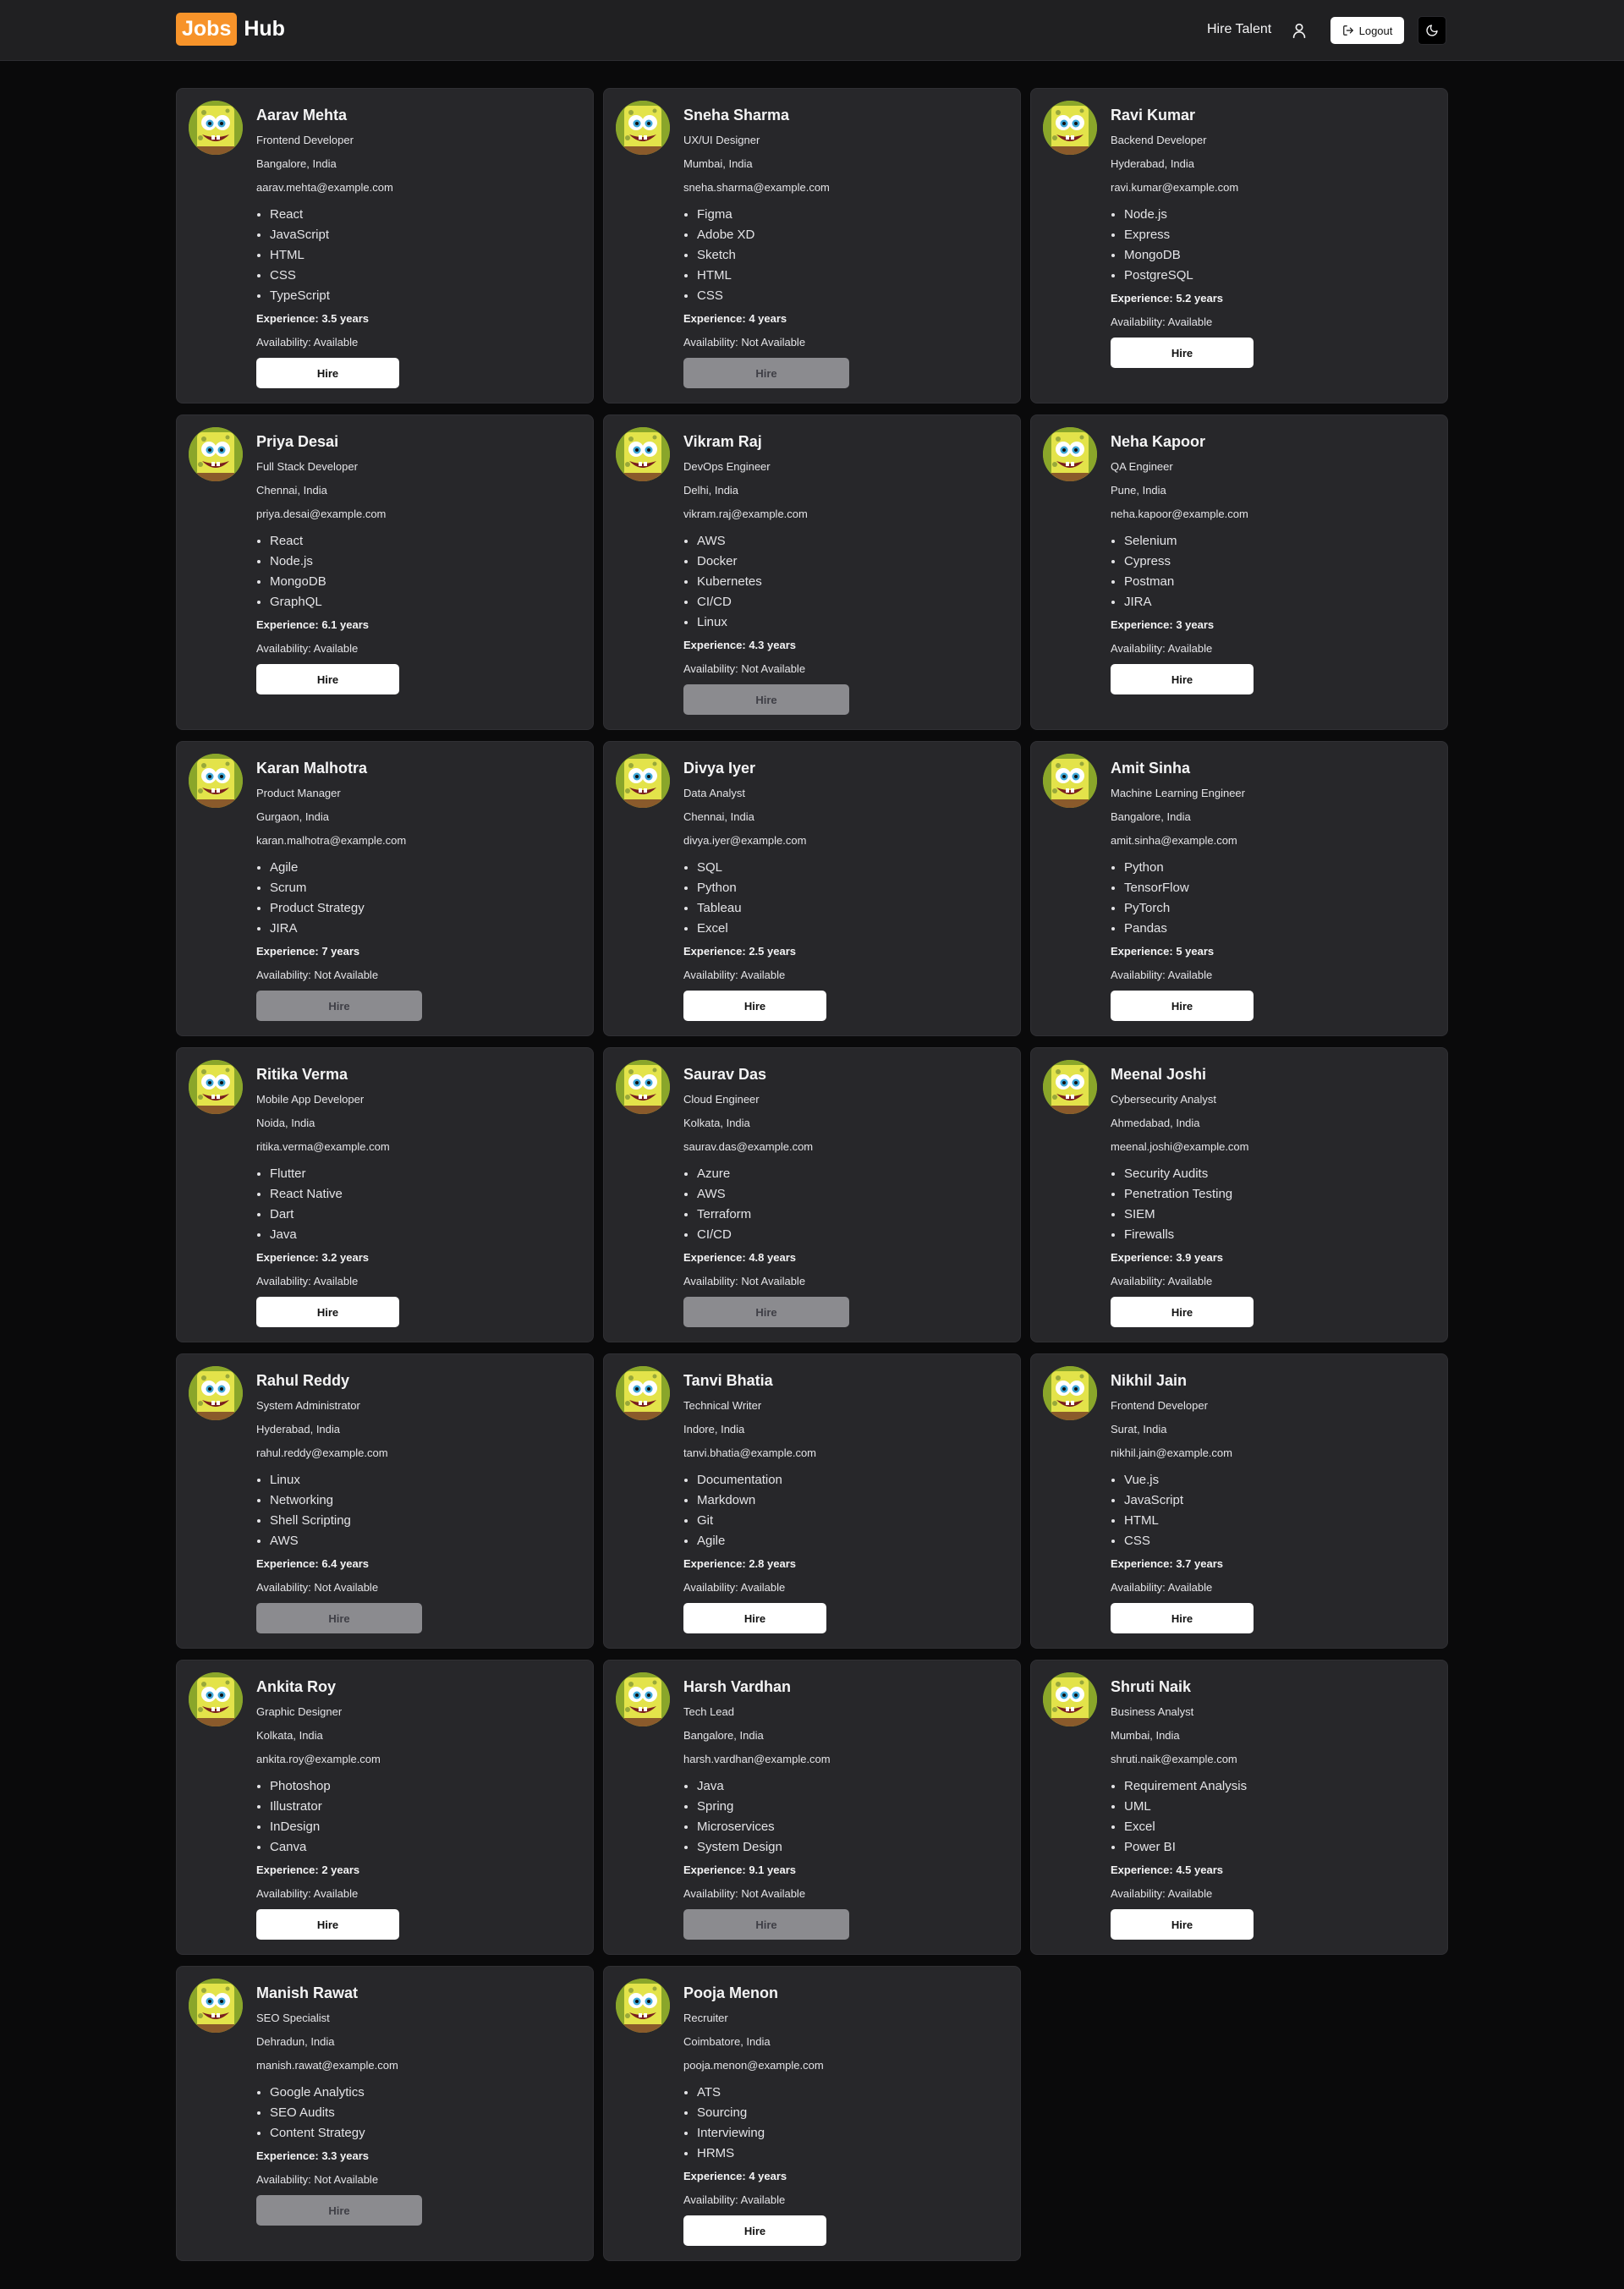 This screenshot has width=1624, height=2289. Describe the element at coordinates (748, 1146) in the screenshot. I see `candidate-email: saurav.das@example.com` at that location.